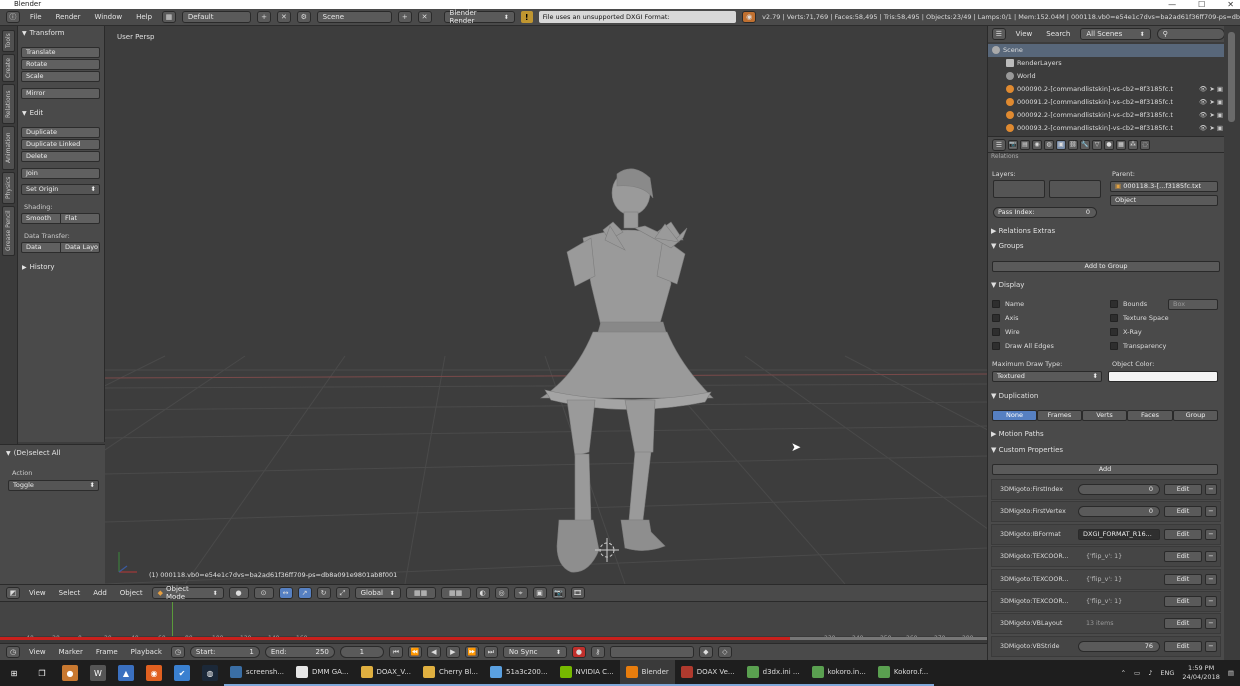 Image resolution: width=1240 pixels, height=686 pixels. Describe the element at coordinates (1106, 450) in the screenshot. I see `custom-properties-header: ▼ Custom Properties` at that location.